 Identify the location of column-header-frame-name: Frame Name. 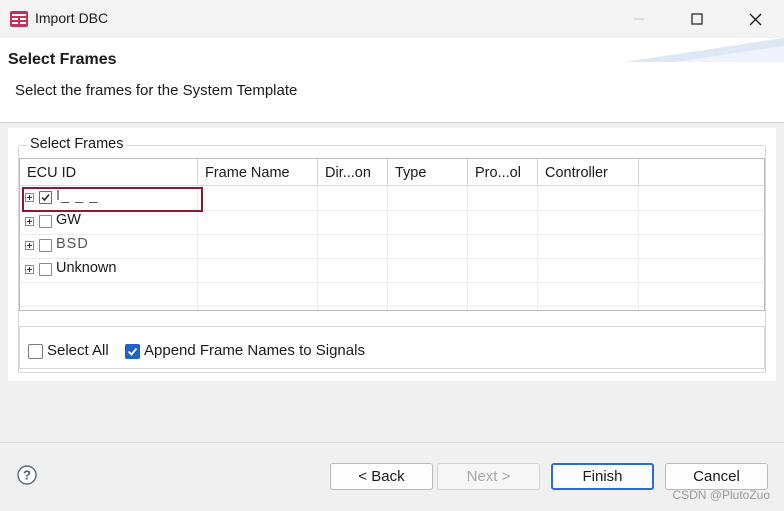
(258, 172).